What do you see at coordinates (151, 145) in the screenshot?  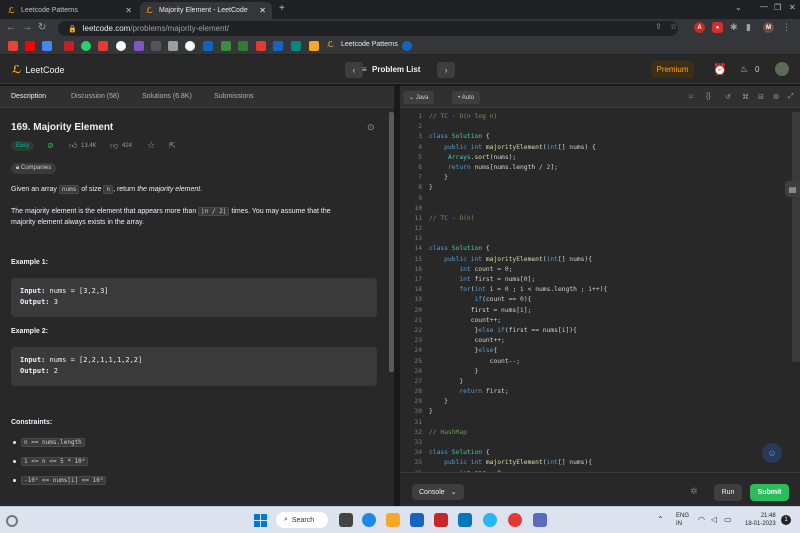 I see `star-icon: ☆` at bounding box center [151, 145].